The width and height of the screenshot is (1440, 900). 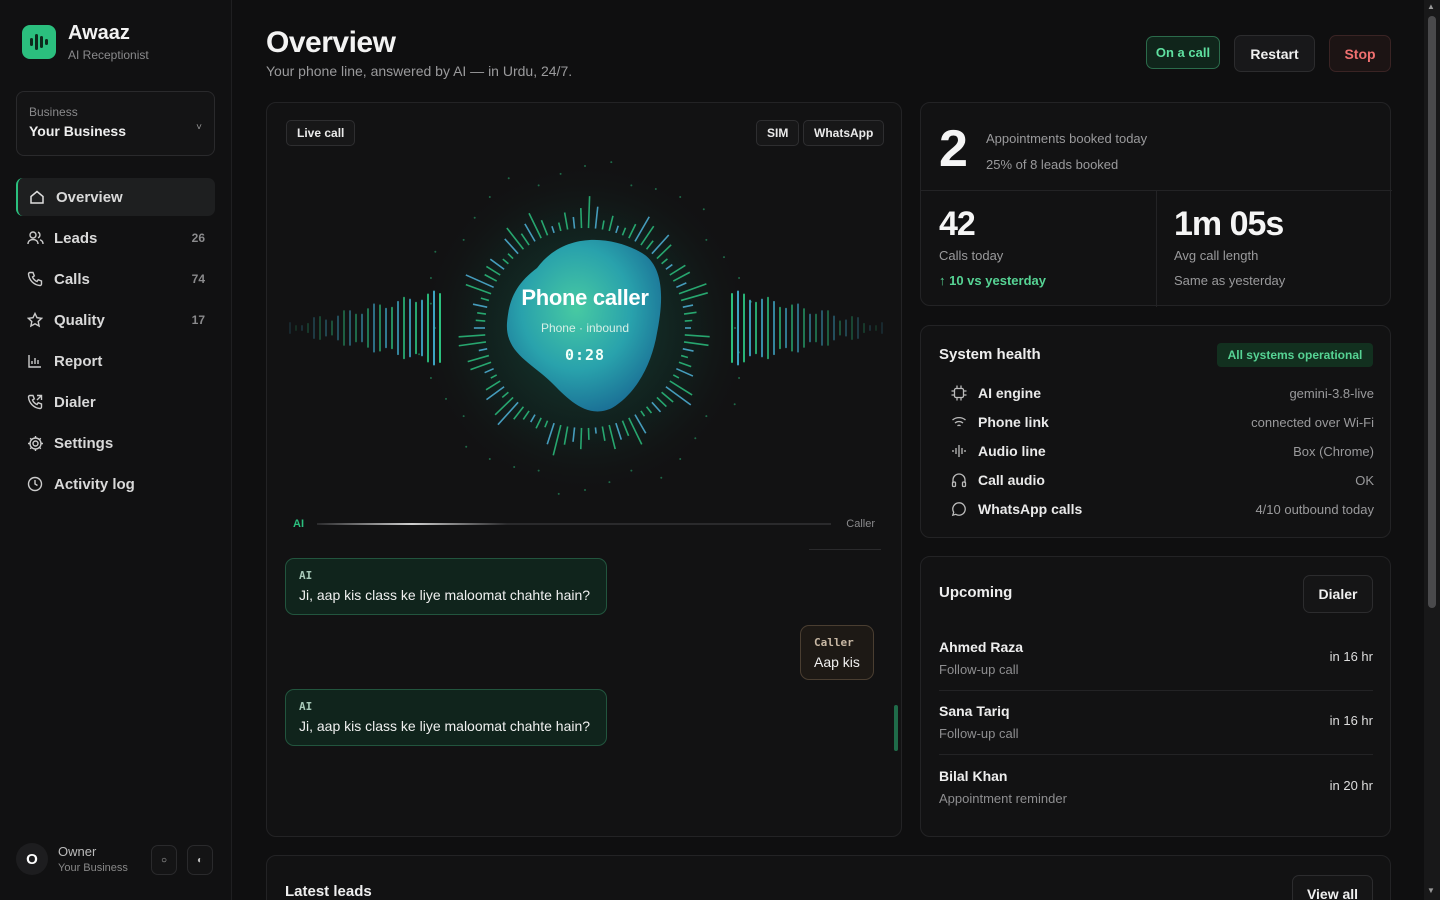 I want to click on view-all-button: View all, so click(x=1332, y=887).